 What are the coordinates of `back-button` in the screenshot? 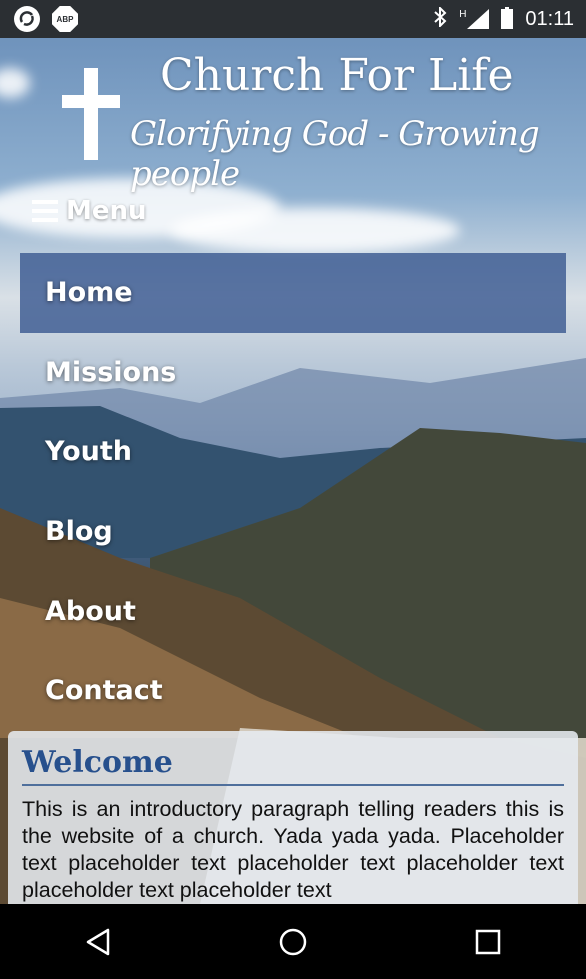 It's located at (98, 942).